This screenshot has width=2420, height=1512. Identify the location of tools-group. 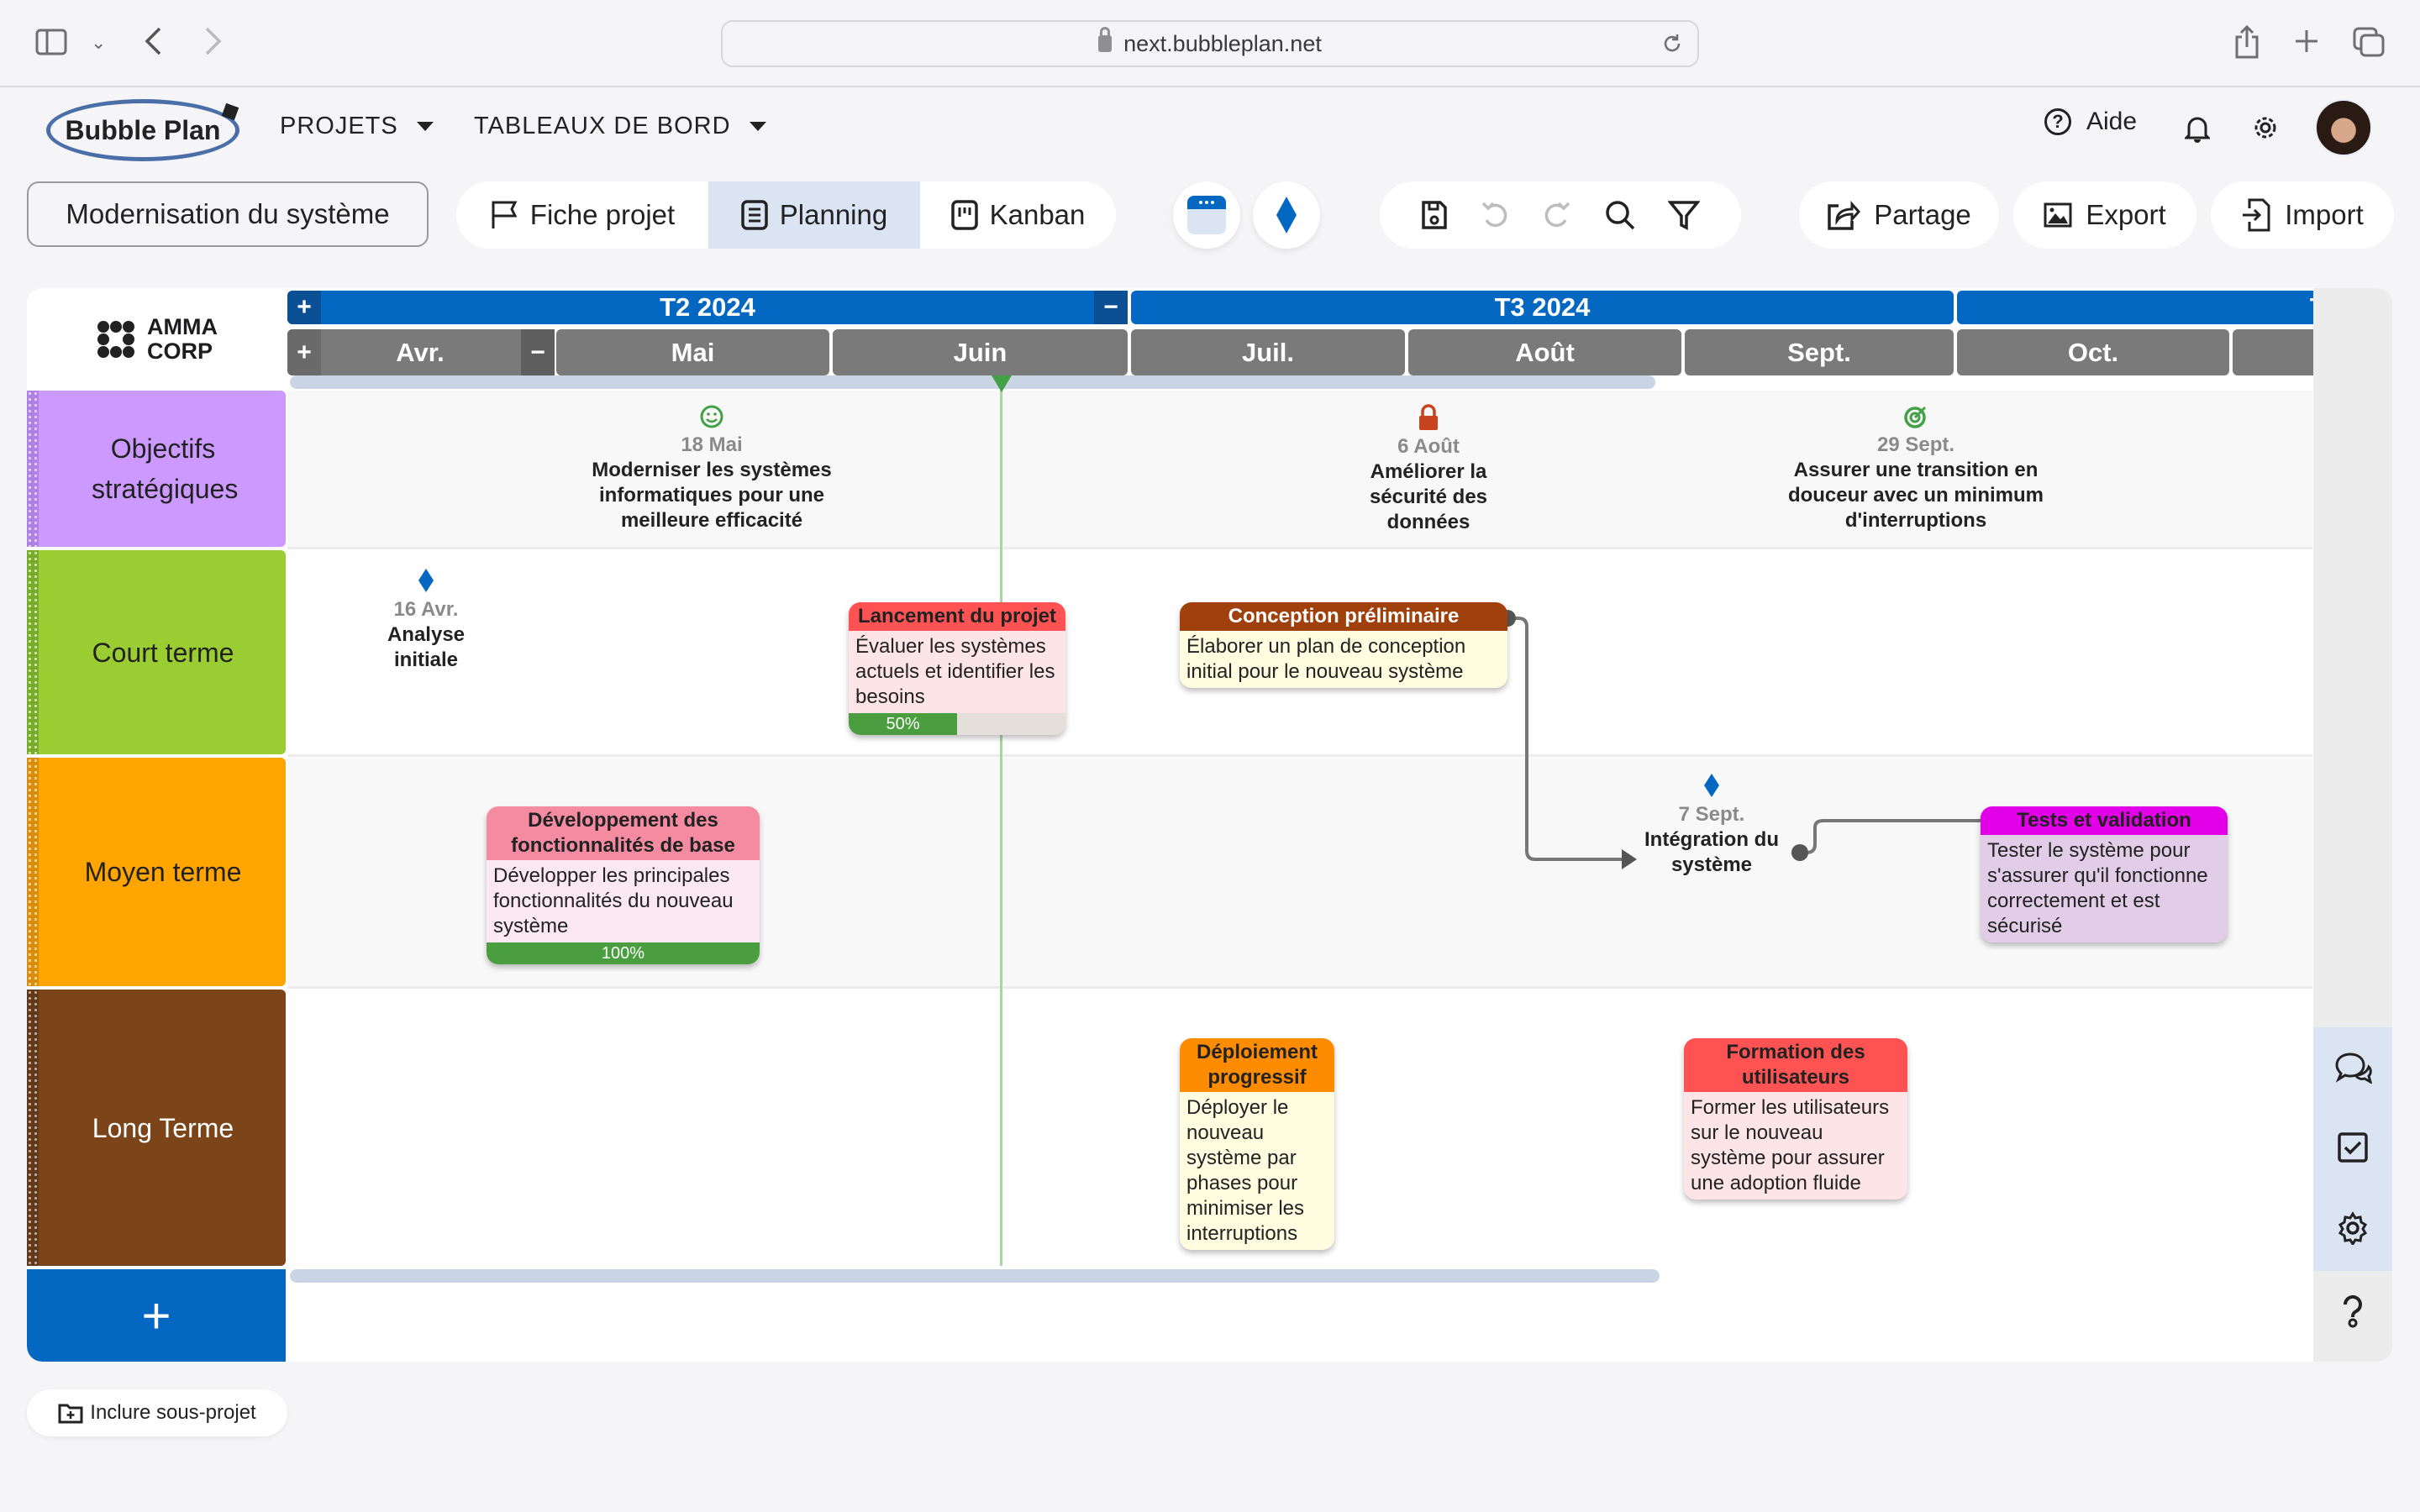
(1560, 215).